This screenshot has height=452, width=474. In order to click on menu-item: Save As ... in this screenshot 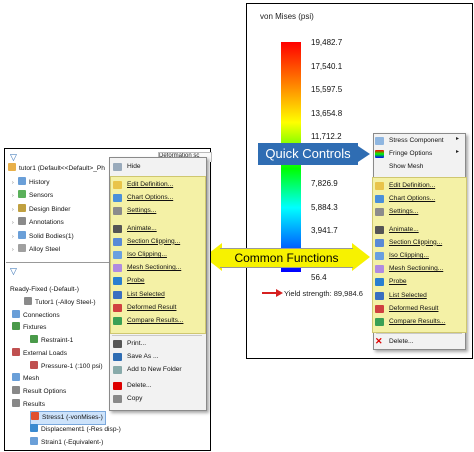, I will do `click(136, 357)`.